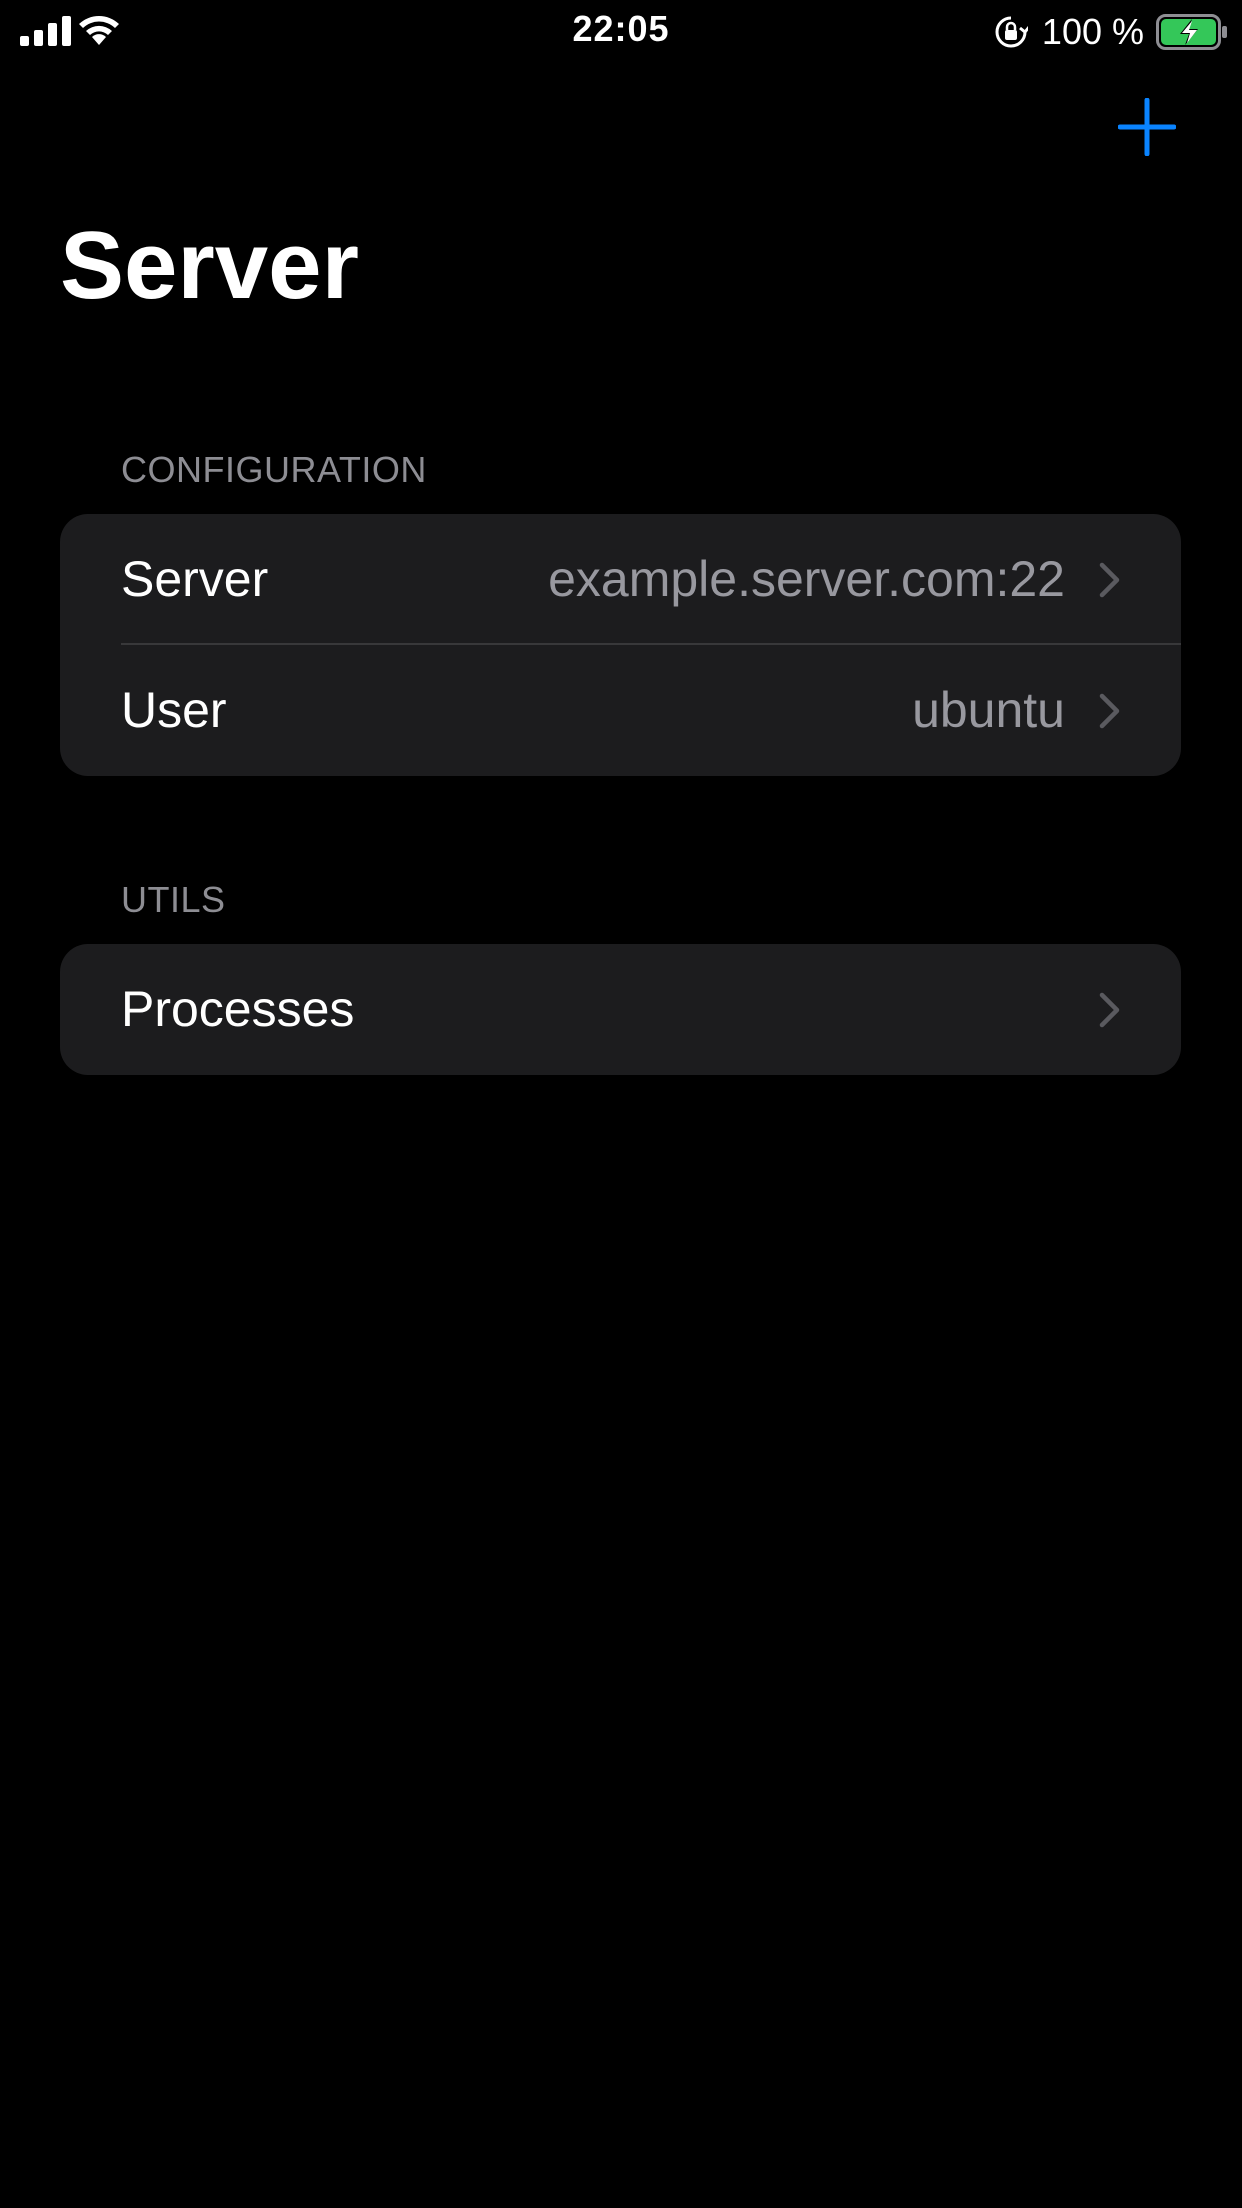 This screenshot has height=2208, width=1242. I want to click on status-right-group: 100 %, so click(1111, 32).